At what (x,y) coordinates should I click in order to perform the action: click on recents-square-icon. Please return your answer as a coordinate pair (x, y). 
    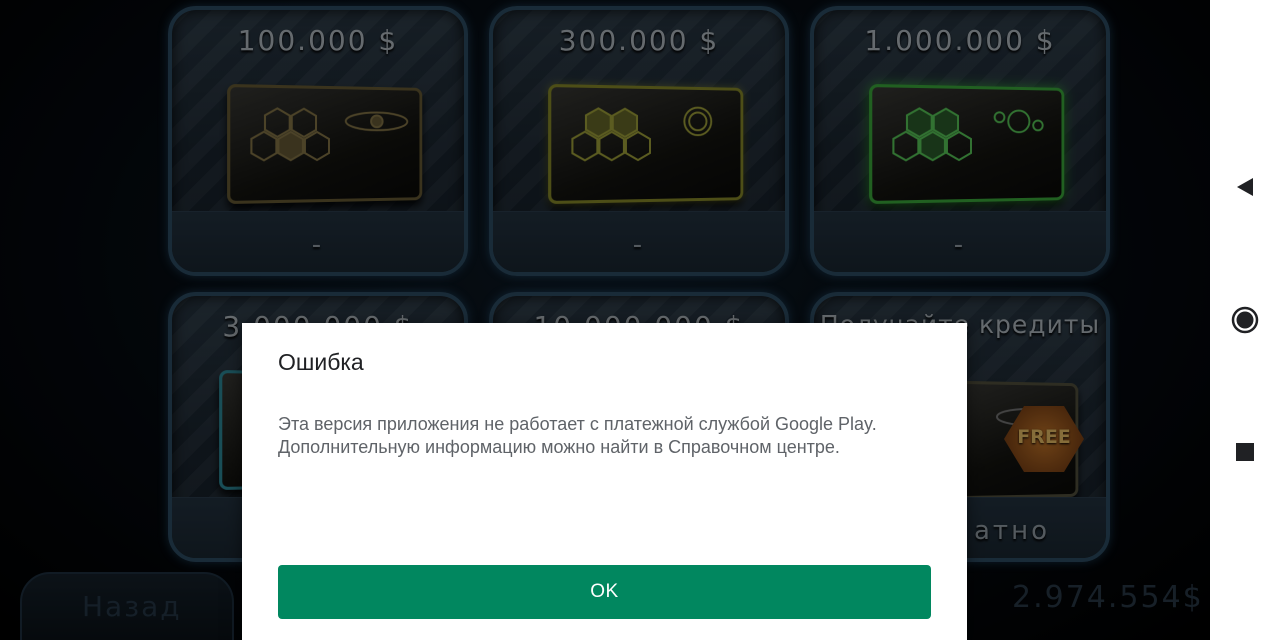
    Looking at the image, I should click on (1245, 452).